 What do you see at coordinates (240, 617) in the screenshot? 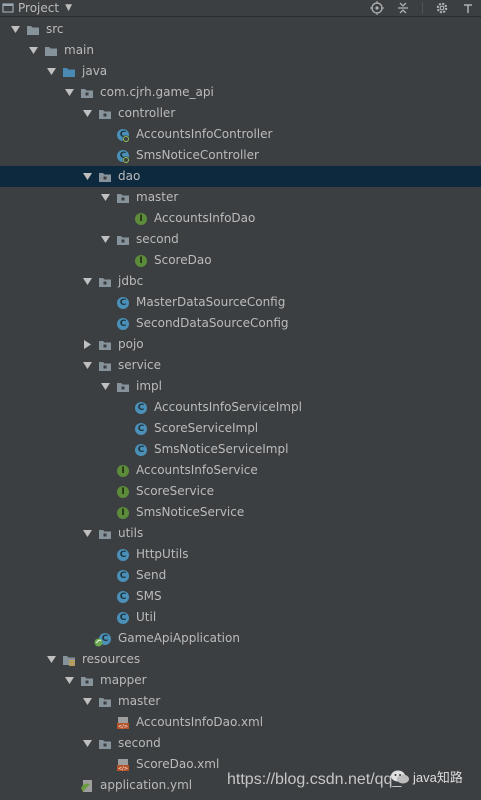
I see `tree-node: C Util` at bounding box center [240, 617].